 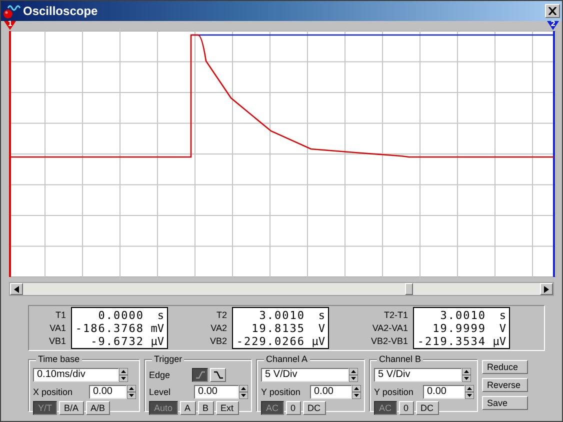 What do you see at coordinates (218, 341) in the screenshot?
I see `readout-label: VB2` at bounding box center [218, 341].